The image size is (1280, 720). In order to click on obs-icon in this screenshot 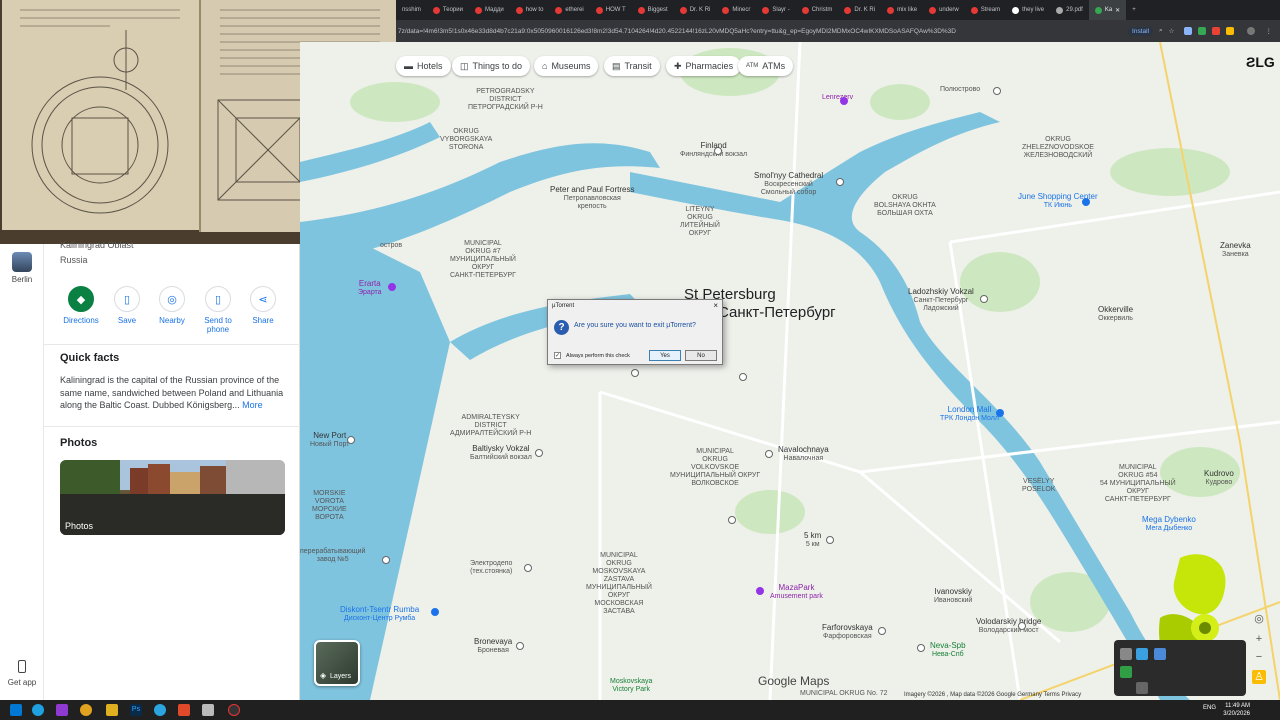, I will do `click(234, 710)`.